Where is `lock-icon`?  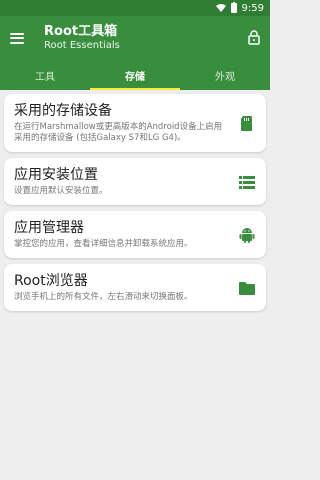
lock-icon is located at coordinates (254, 37).